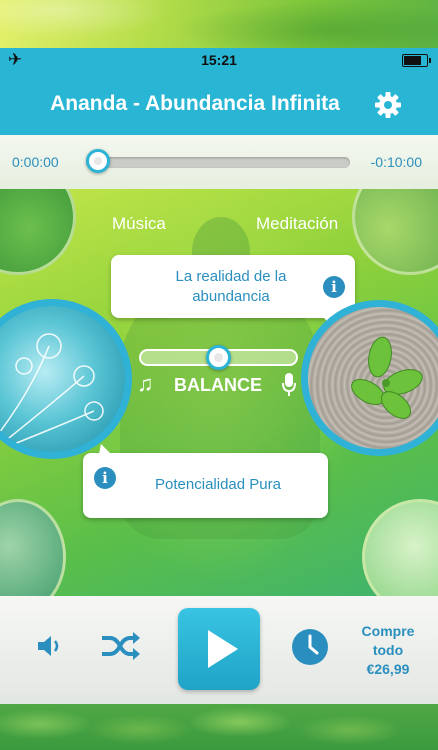 Image resolution: width=438 pixels, height=750 pixels. I want to click on playback-progress: 0:00:00 -0:10:00, so click(219, 162).